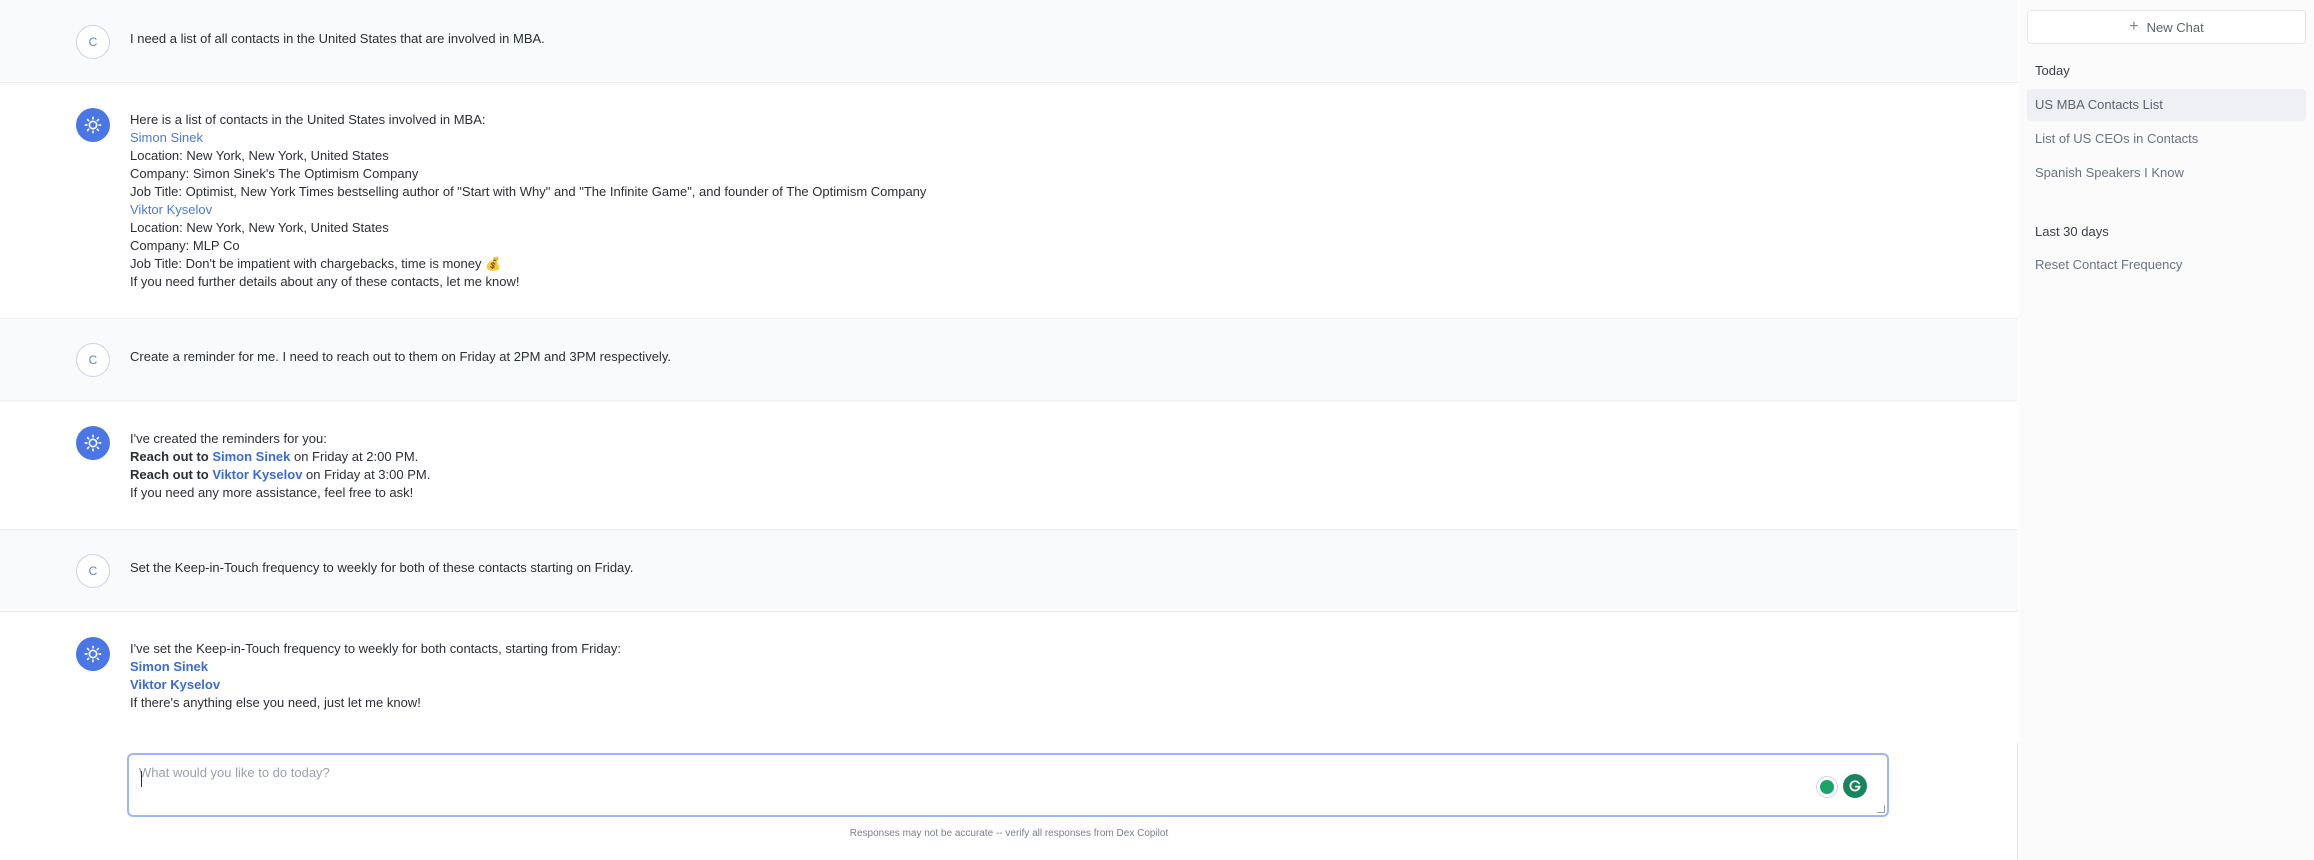 The height and width of the screenshot is (860, 2314). I want to click on extension-icon, so click(1827, 787).